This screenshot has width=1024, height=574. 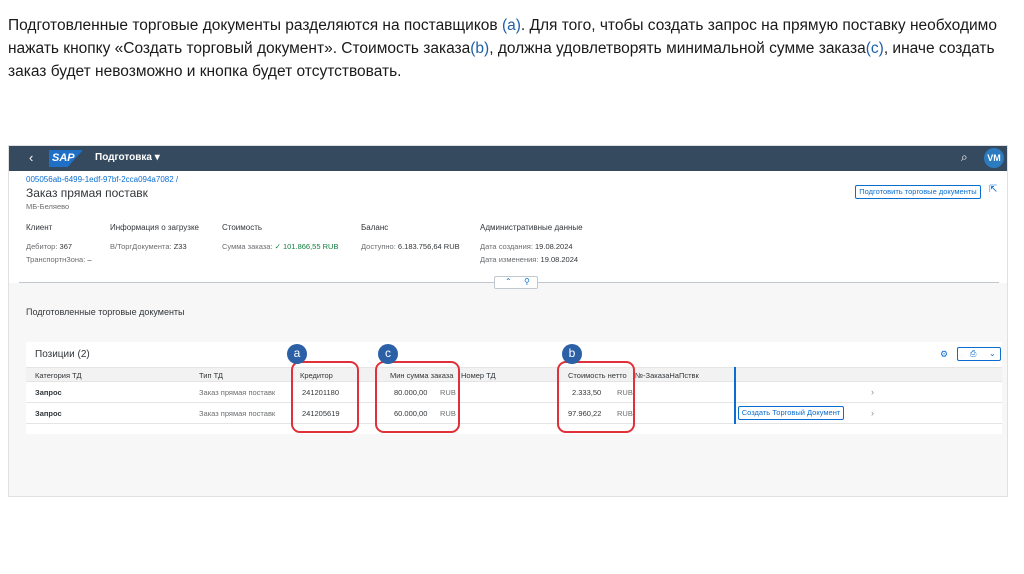 What do you see at coordinates (388, 354) in the screenshot?
I see `annotation-badge-c: c` at bounding box center [388, 354].